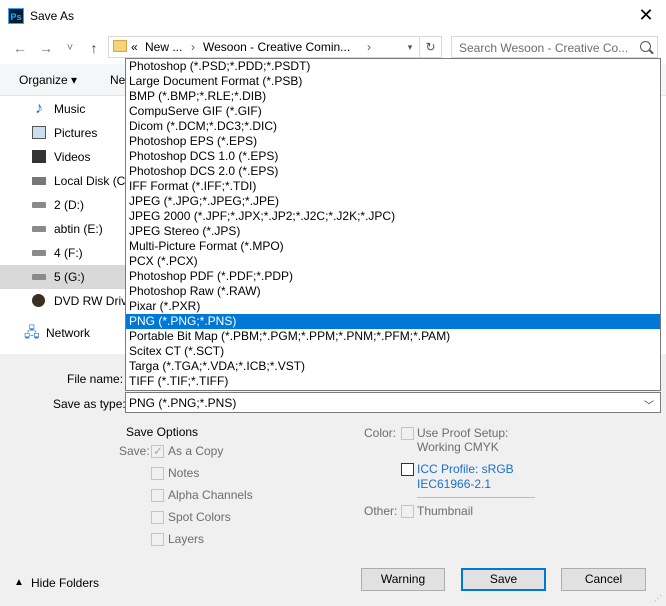 This screenshot has width=666, height=606. I want to click on save-options-heading: Save Options, so click(162, 432).